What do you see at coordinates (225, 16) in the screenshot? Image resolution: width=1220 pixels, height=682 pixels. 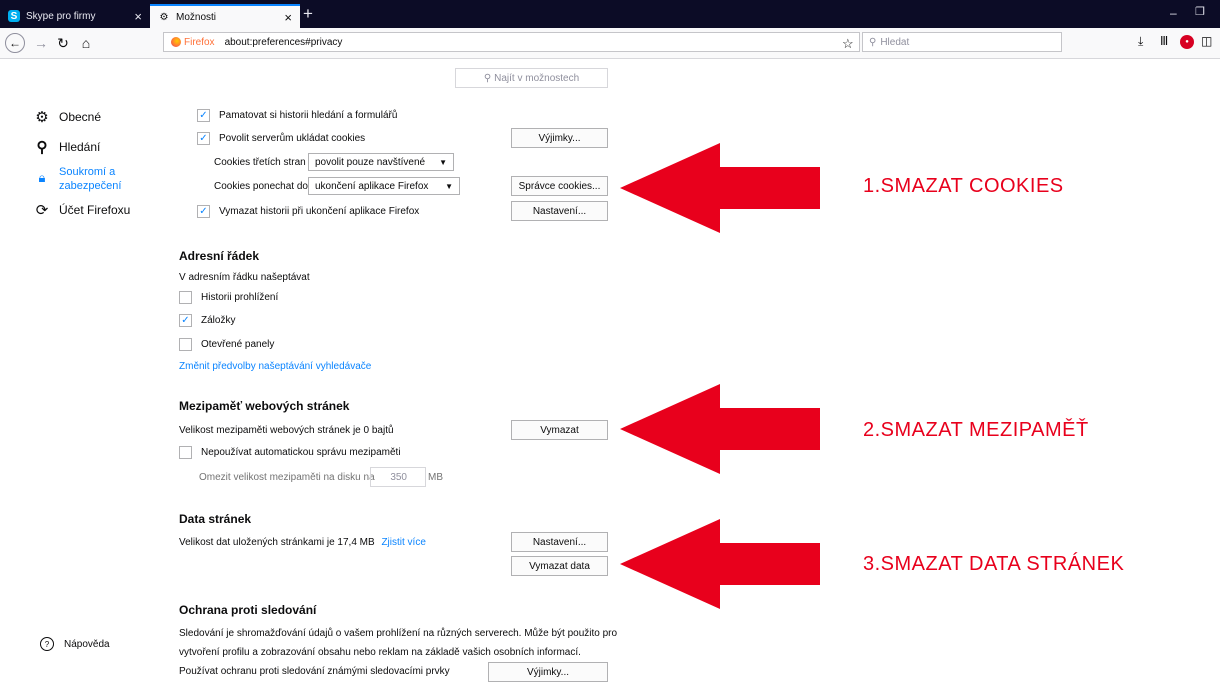 I see `tab-options: ⚙ Možnosti ×` at bounding box center [225, 16].